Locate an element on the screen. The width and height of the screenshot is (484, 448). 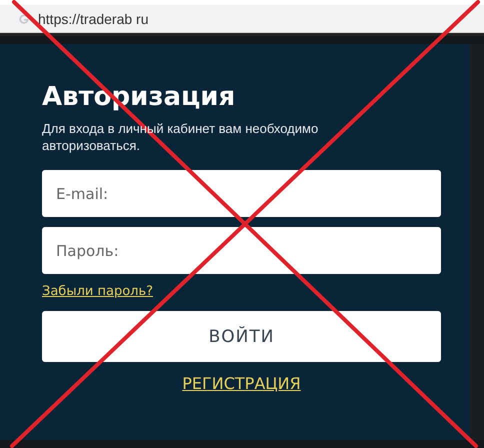
forgot-password-link: Забыли пароль? is located at coordinates (98, 291).